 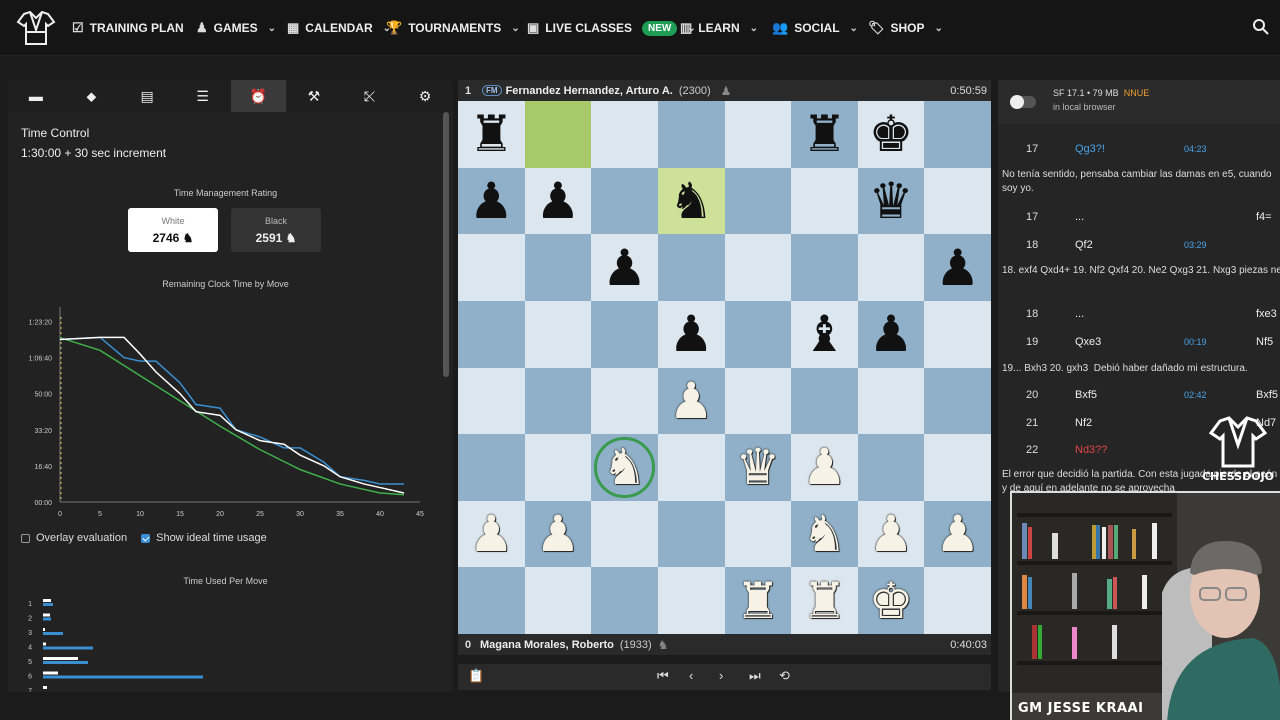 I want to click on black-move: fxe3, so click(x=1266, y=314).